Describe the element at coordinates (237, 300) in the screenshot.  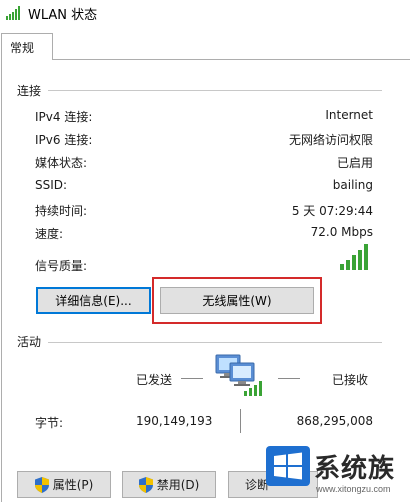
I see `highlight-annotation` at that location.